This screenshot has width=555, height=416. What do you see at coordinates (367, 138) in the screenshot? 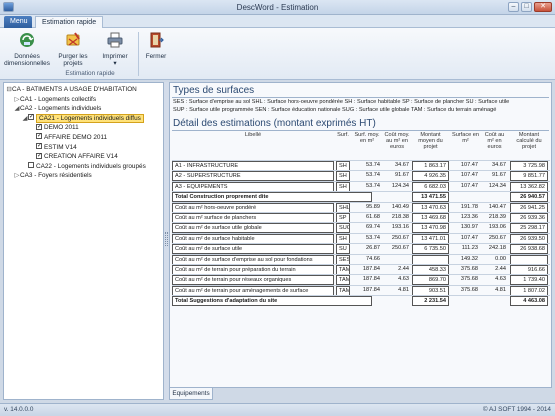
I see `column-header: Surf. moy. en m²` at bounding box center [367, 138].